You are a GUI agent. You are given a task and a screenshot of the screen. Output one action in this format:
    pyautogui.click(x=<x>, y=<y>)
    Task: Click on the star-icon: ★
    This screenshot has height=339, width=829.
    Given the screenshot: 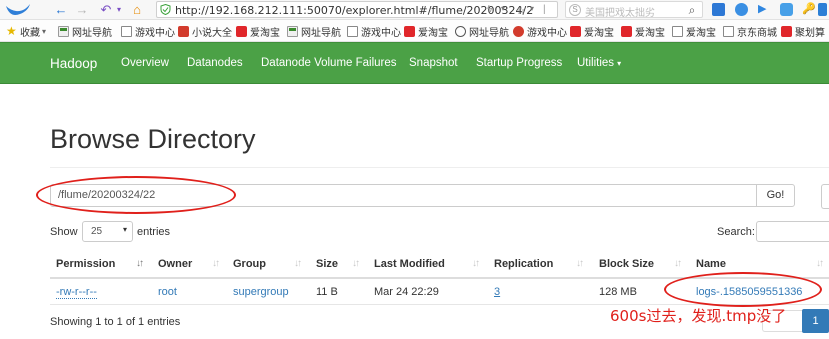 What is the action you would take?
    pyautogui.click(x=11, y=30)
    